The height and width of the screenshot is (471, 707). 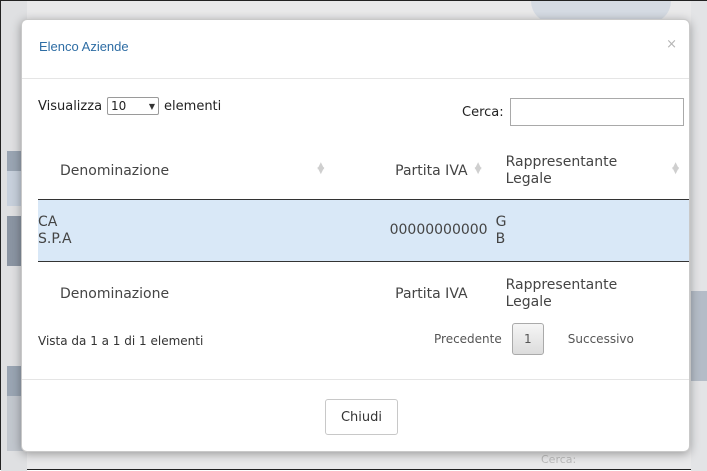 I want to click on page-length-value: 10, so click(x=119, y=106).